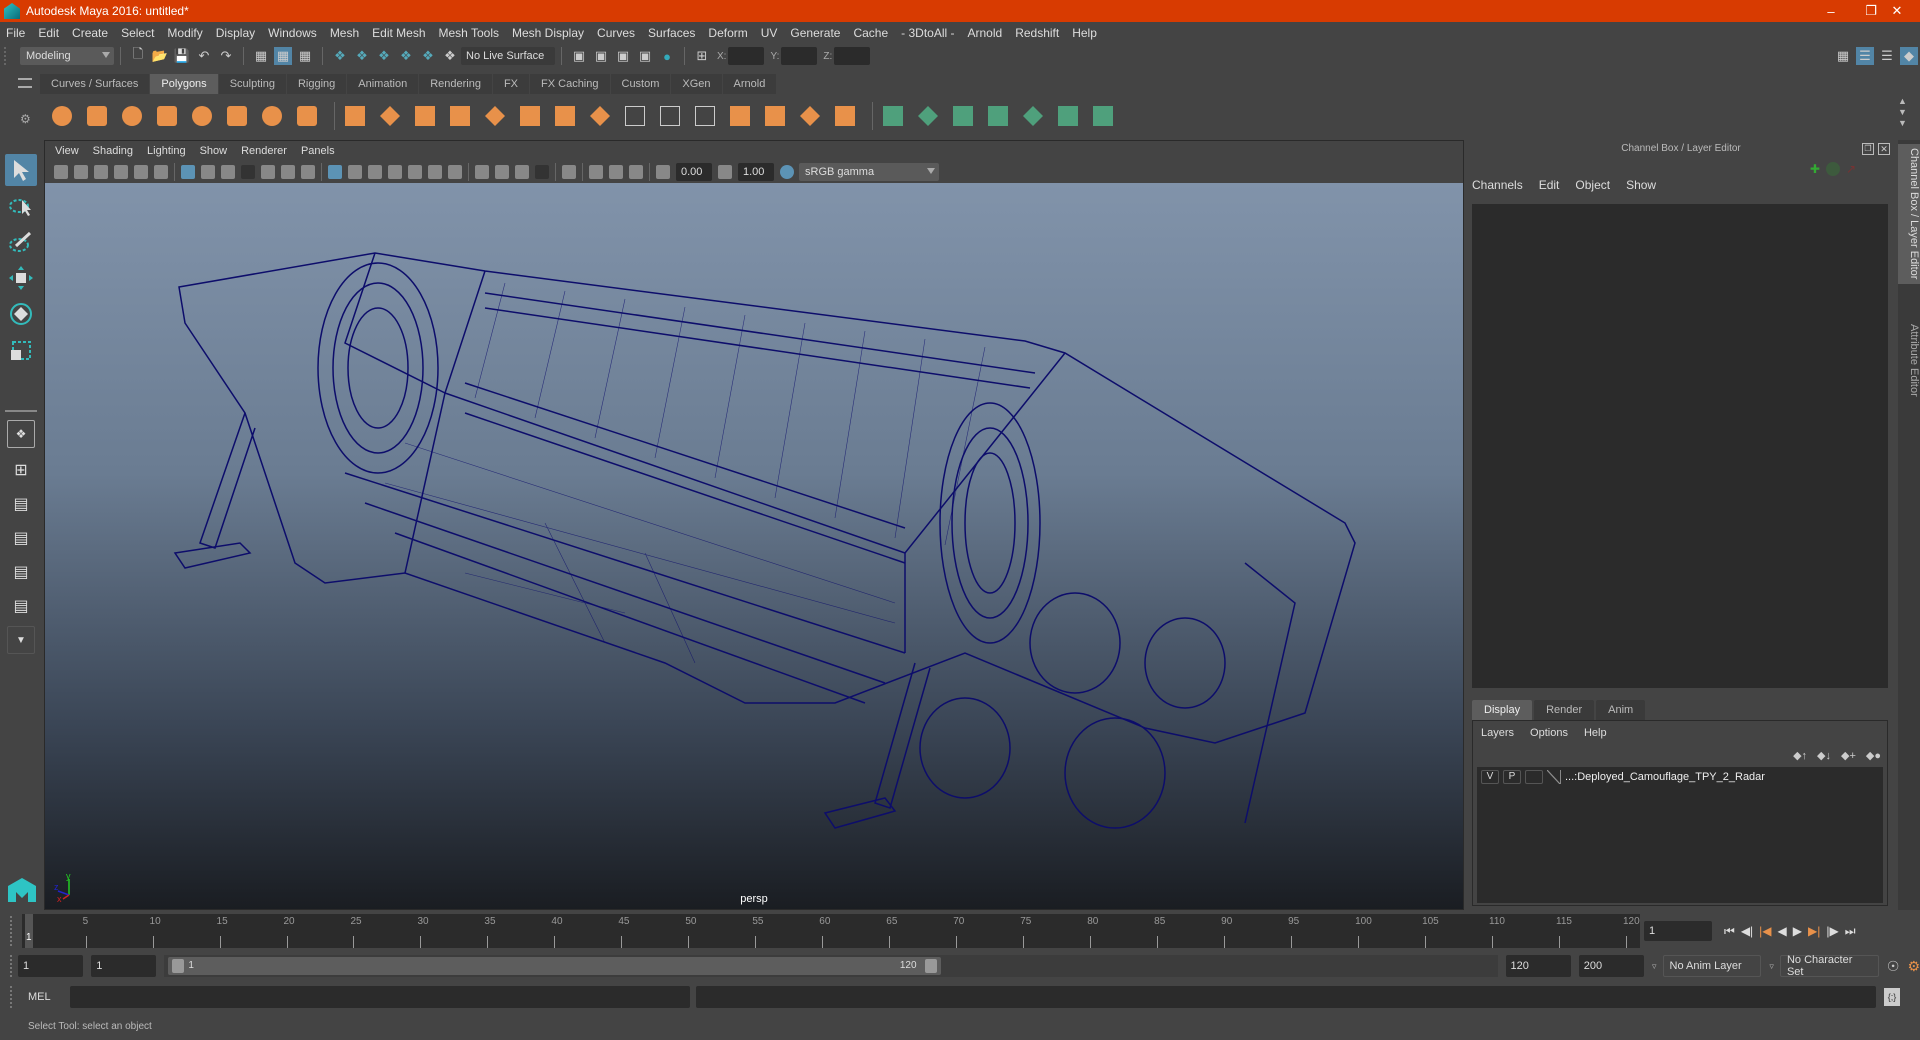  Describe the element at coordinates (548, 33) in the screenshot. I see `menu-mesh-display: Mesh Display` at that location.